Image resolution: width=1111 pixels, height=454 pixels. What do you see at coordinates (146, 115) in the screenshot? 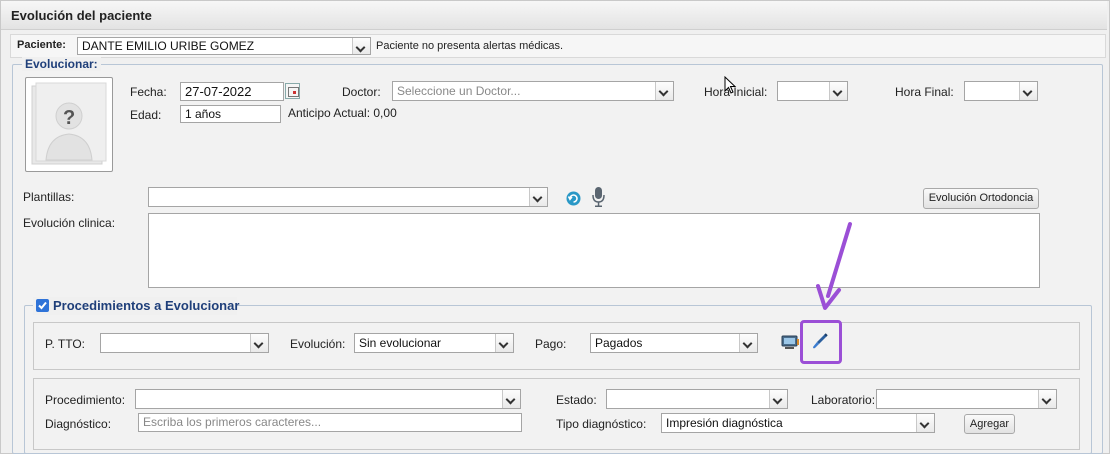
I see `edad-label: Edad:` at bounding box center [146, 115].